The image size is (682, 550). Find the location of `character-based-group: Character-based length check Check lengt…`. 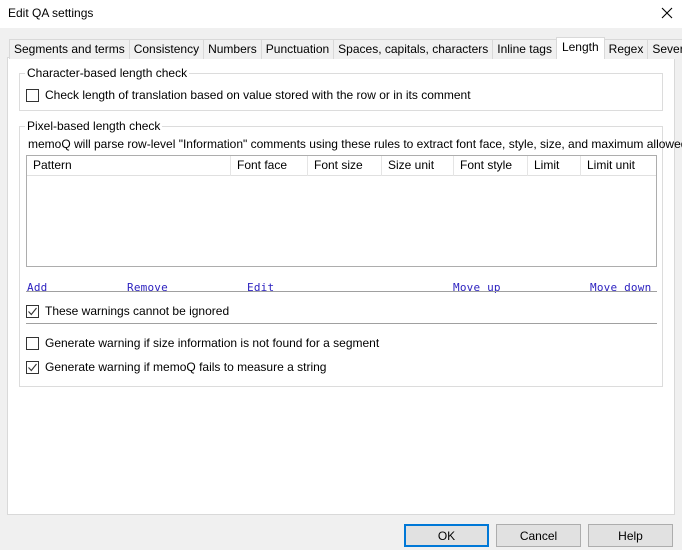

character-based-group: Character-based length check Check lengt… is located at coordinates (341, 88).